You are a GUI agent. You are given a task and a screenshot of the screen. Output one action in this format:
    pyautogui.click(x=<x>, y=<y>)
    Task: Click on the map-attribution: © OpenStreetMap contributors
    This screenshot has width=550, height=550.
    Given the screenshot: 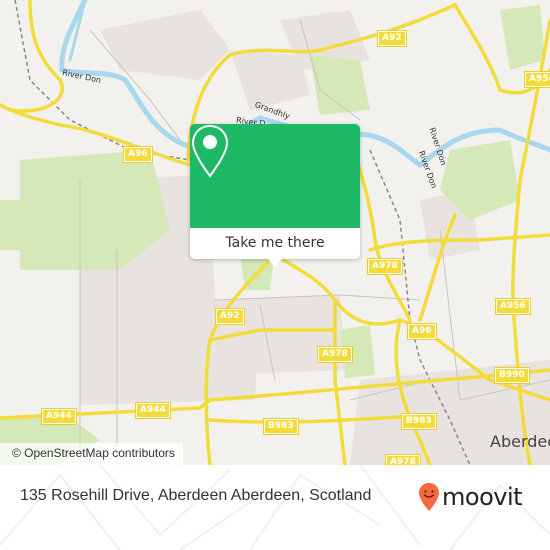 What is the action you would take?
    pyautogui.click(x=91, y=454)
    